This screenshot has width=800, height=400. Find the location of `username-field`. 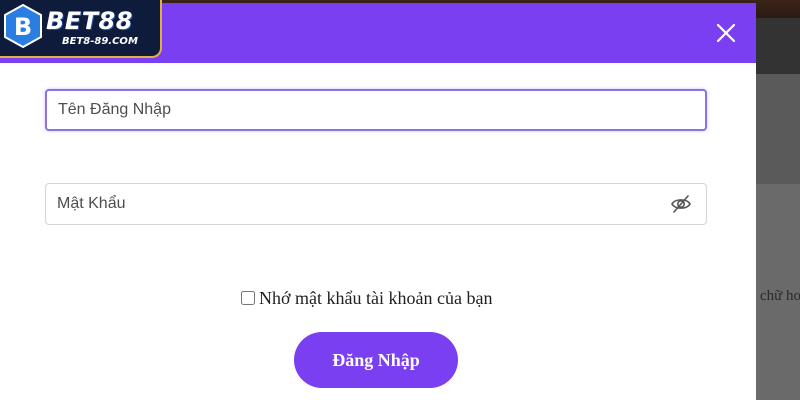

username-field is located at coordinates (376, 110).